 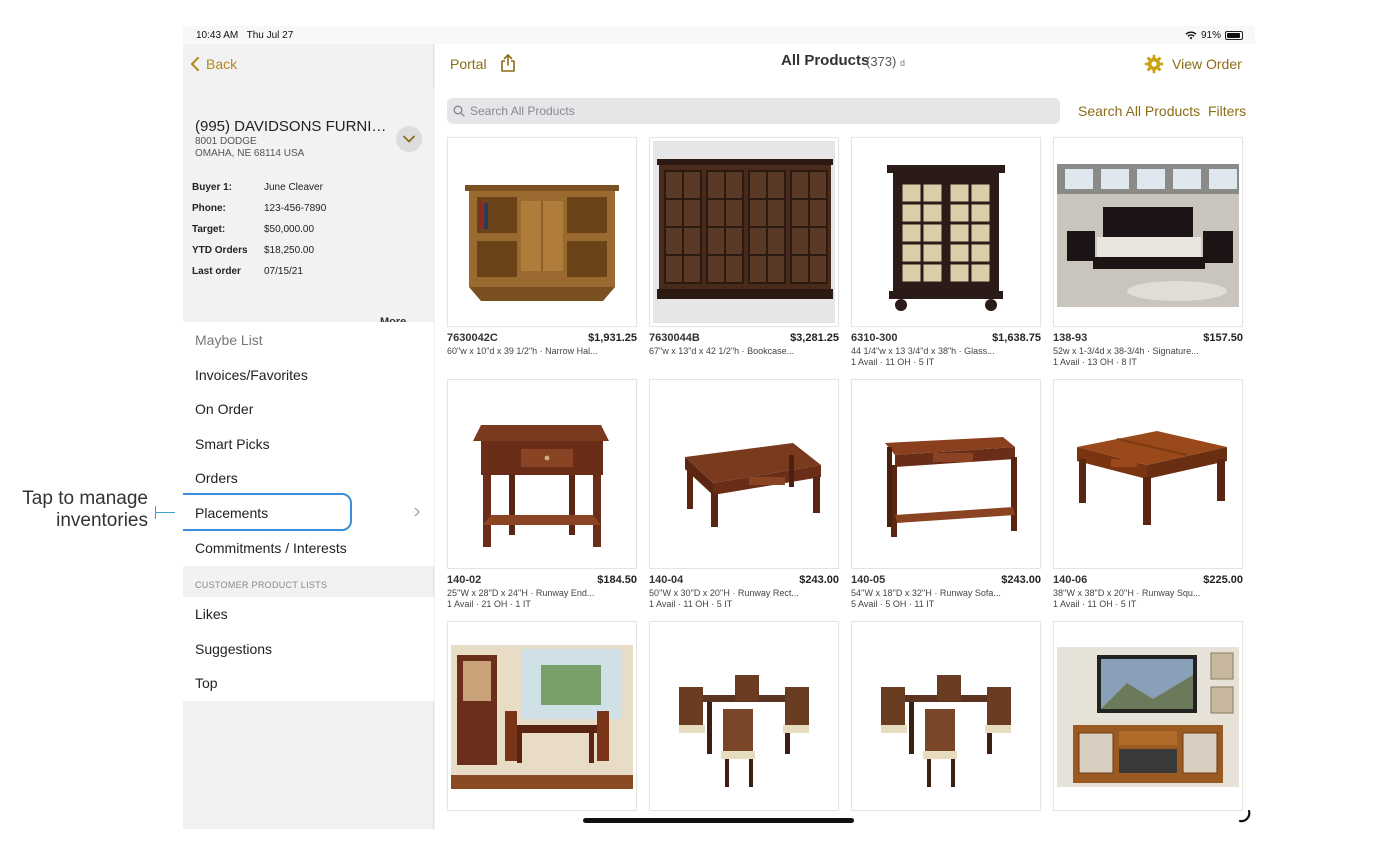 I want to click on status-bar: 10:43 AM Thu Jul 27 91%, so click(x=719, y=35).